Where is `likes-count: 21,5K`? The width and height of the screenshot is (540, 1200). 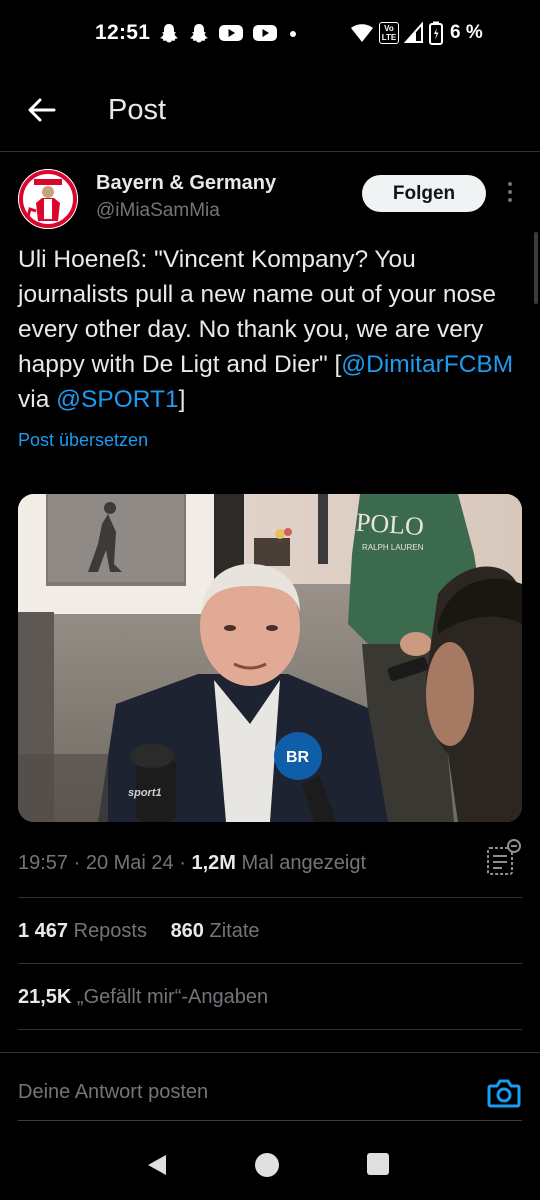 likes-count: 21,5K is located at coordinates (45, 997).